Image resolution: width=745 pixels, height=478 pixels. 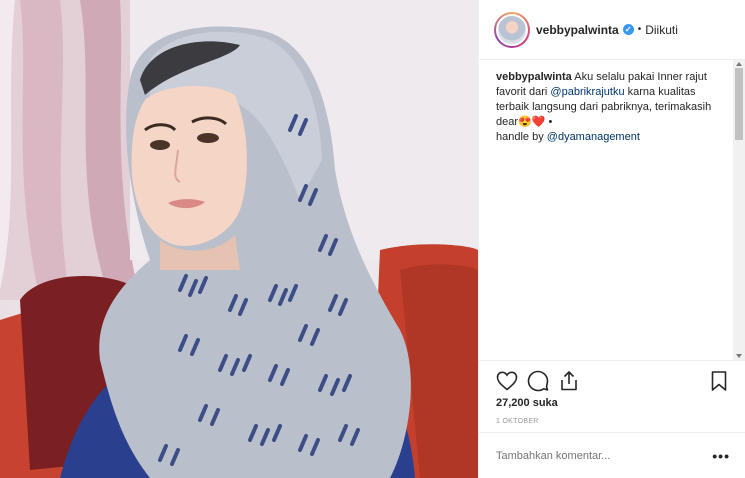 What do you see at coordinates (512, 29) in the screenshot?
I see `avatar` at bounding box center [512, 29].